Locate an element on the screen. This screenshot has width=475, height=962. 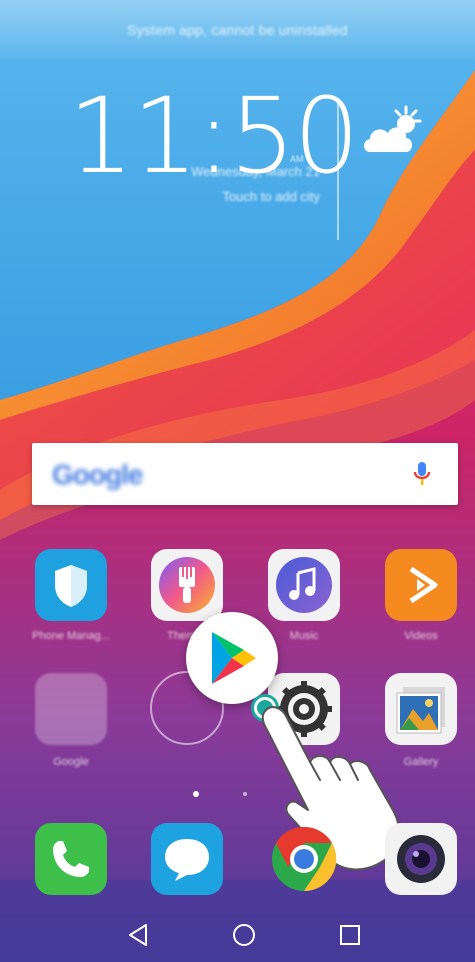
google-folder is located at coordinates (71, 709).